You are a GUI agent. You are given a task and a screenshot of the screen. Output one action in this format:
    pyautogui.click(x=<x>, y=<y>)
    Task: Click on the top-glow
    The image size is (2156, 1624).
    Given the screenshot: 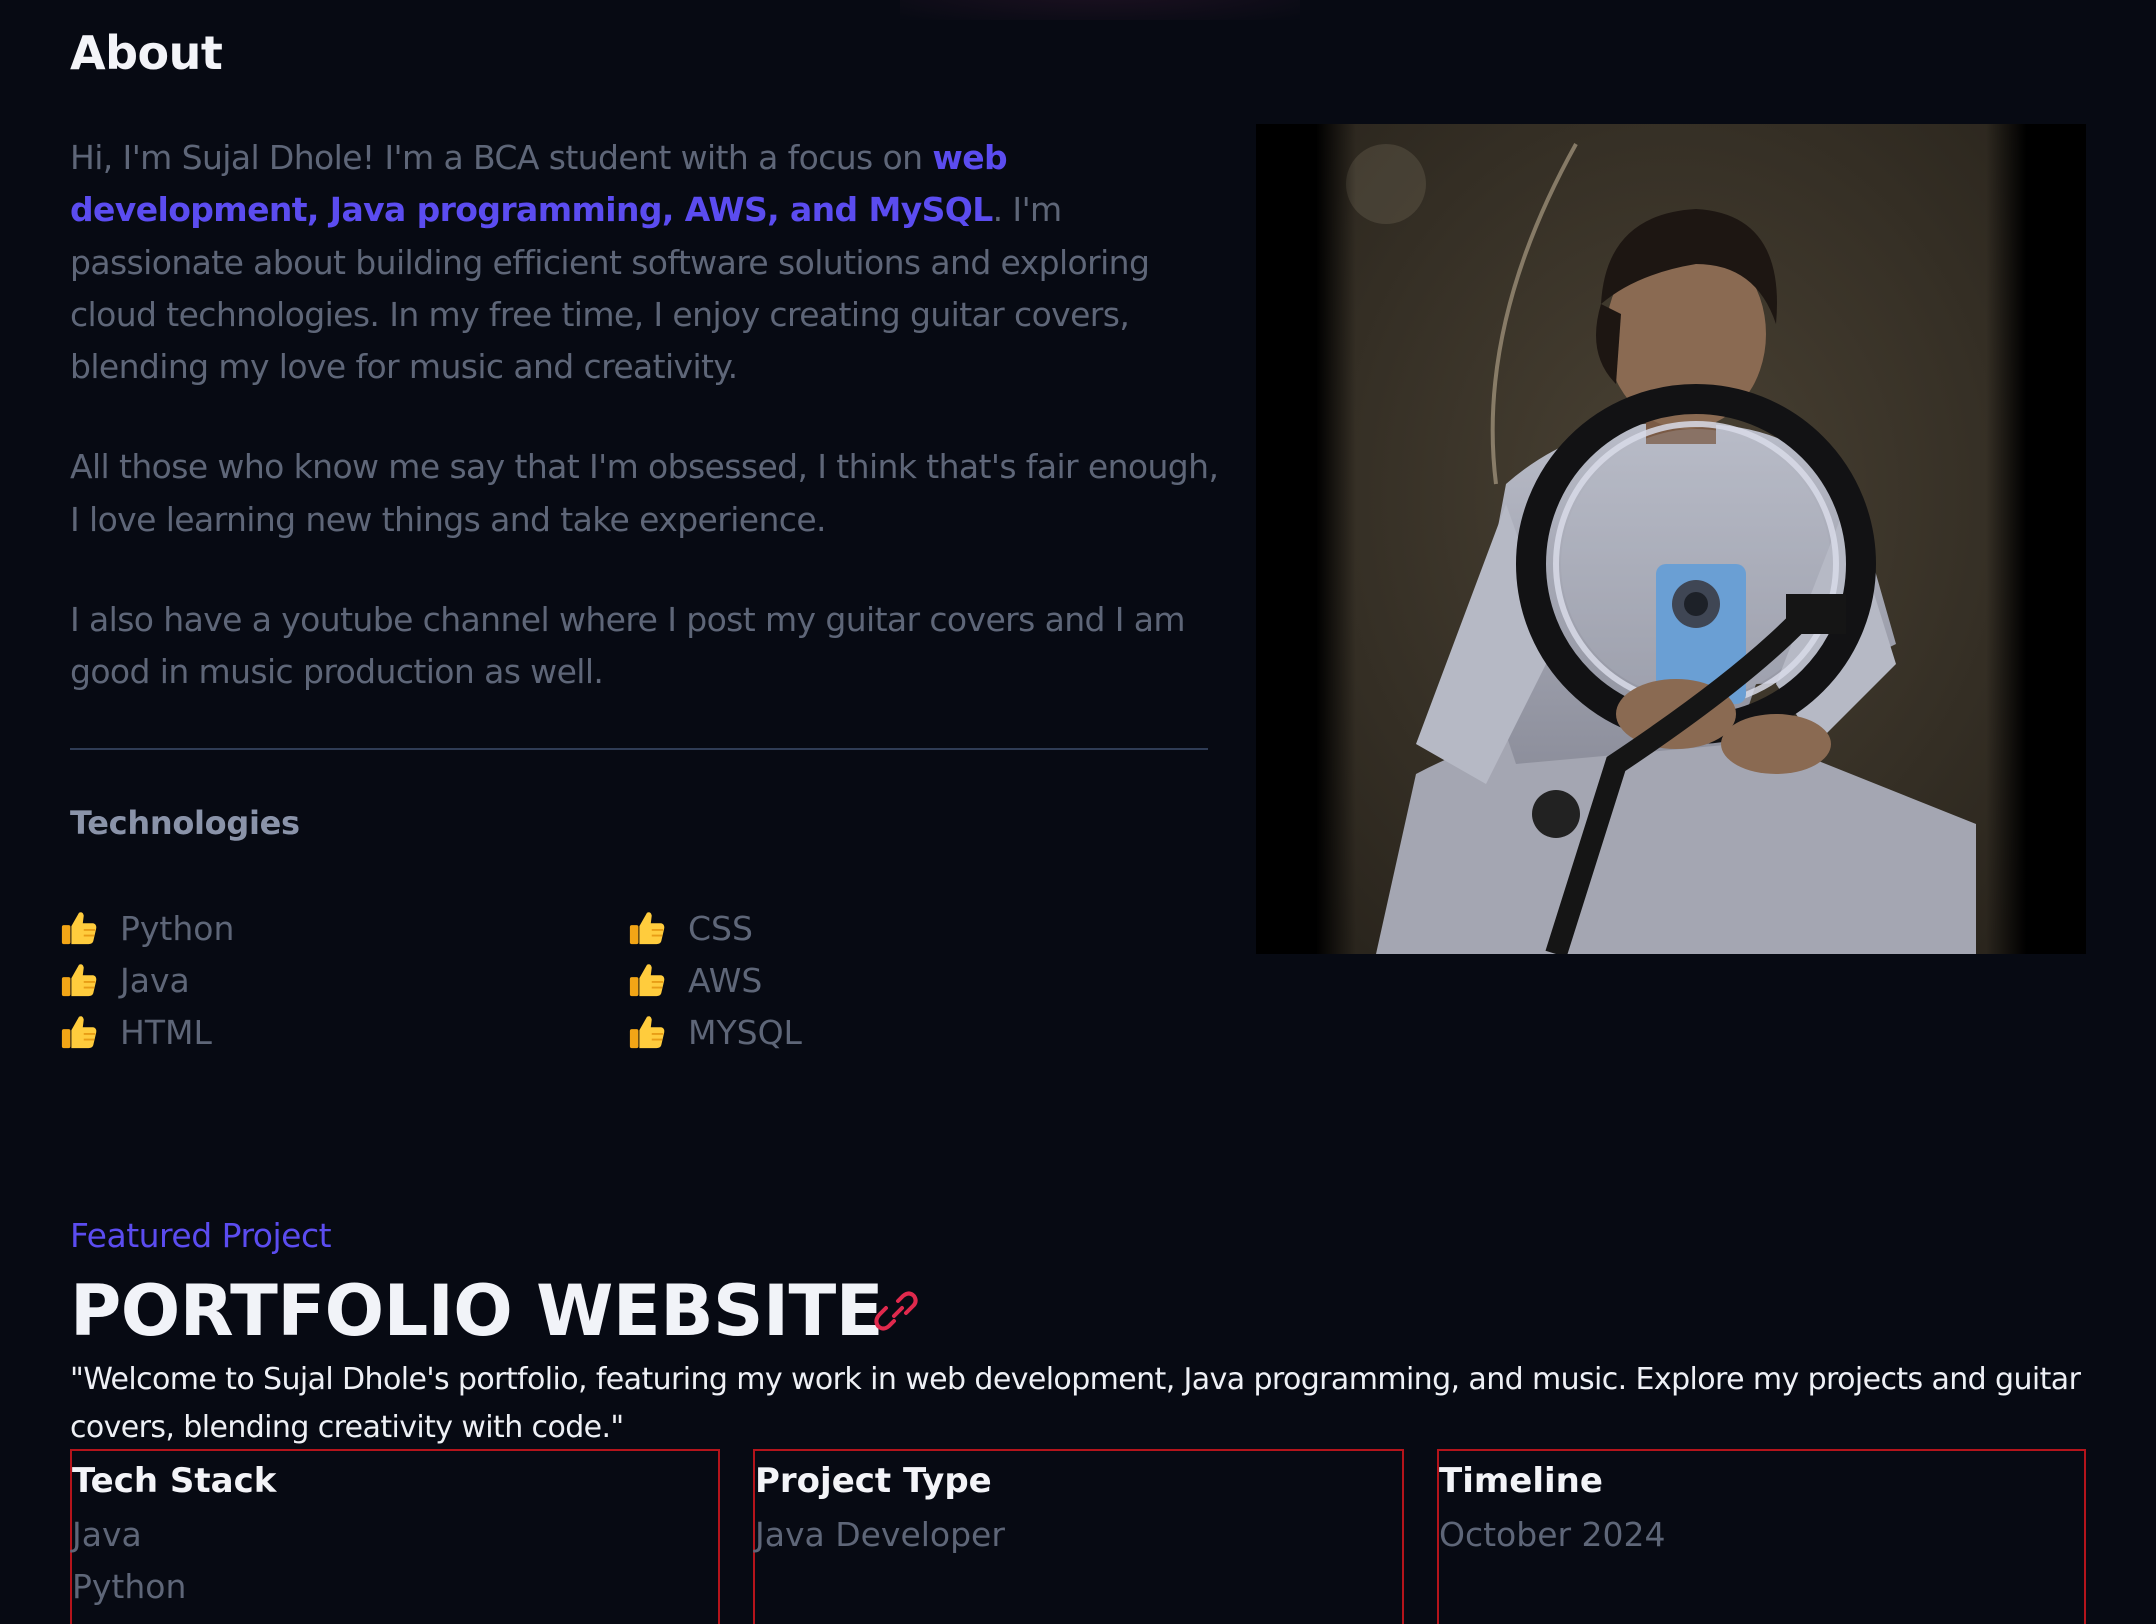 What is the action you would take?
    pyautogui.click(x=1100, y=10)
    